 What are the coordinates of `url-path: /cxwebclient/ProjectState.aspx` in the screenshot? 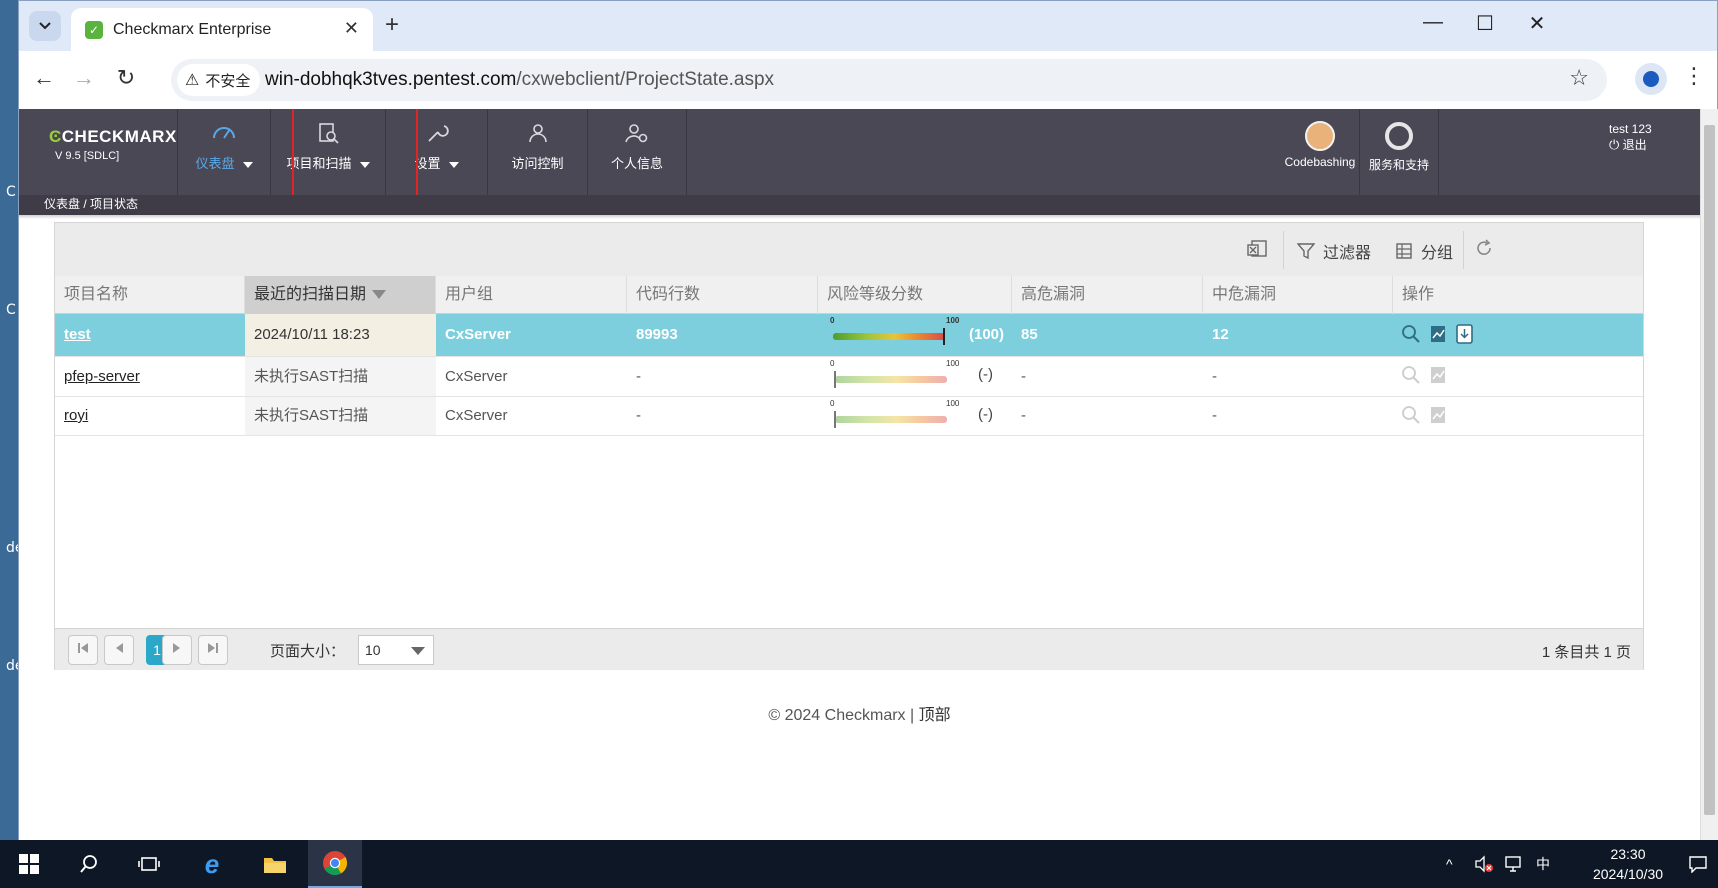 It's located at (645, 79).